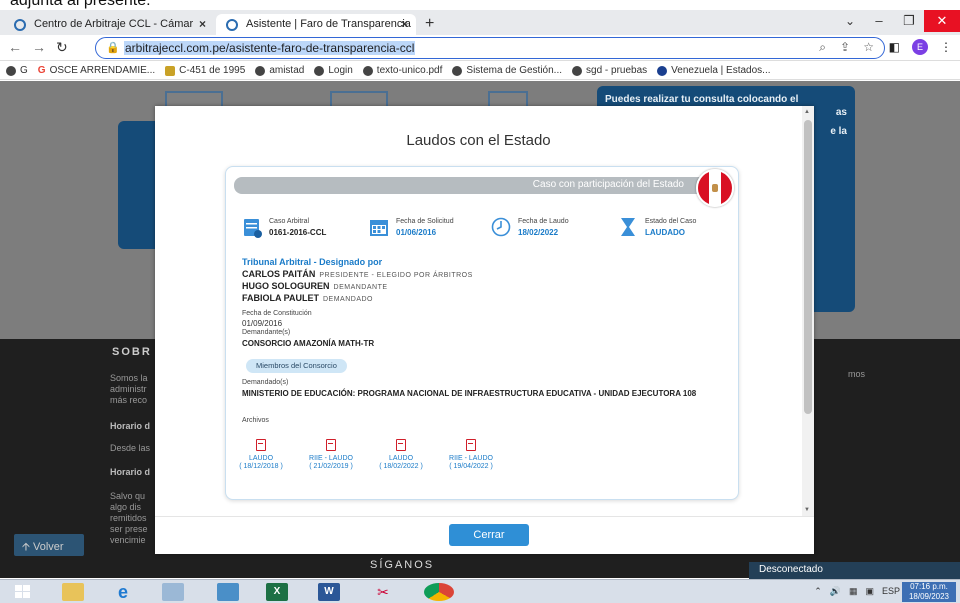  What do you see at coordinates (49, 545) in the screenshot?
I see `back-to-top-button: 🡩 Volver` at bounding box center [49, 545].